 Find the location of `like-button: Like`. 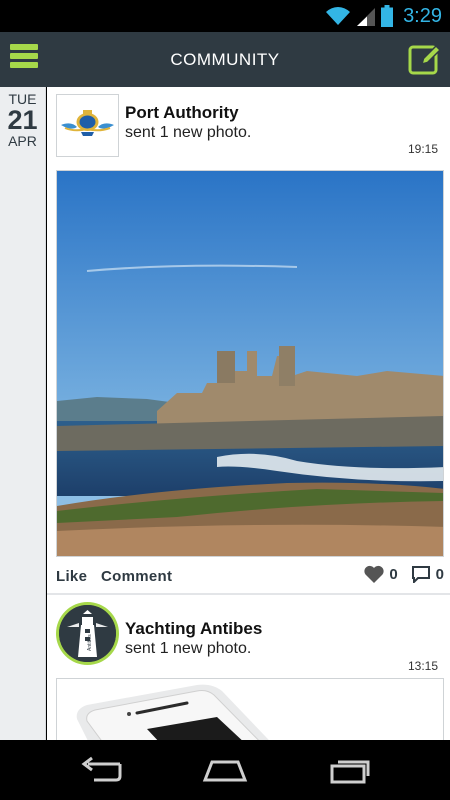

like-button: Like is located at coordinates (71, 576).